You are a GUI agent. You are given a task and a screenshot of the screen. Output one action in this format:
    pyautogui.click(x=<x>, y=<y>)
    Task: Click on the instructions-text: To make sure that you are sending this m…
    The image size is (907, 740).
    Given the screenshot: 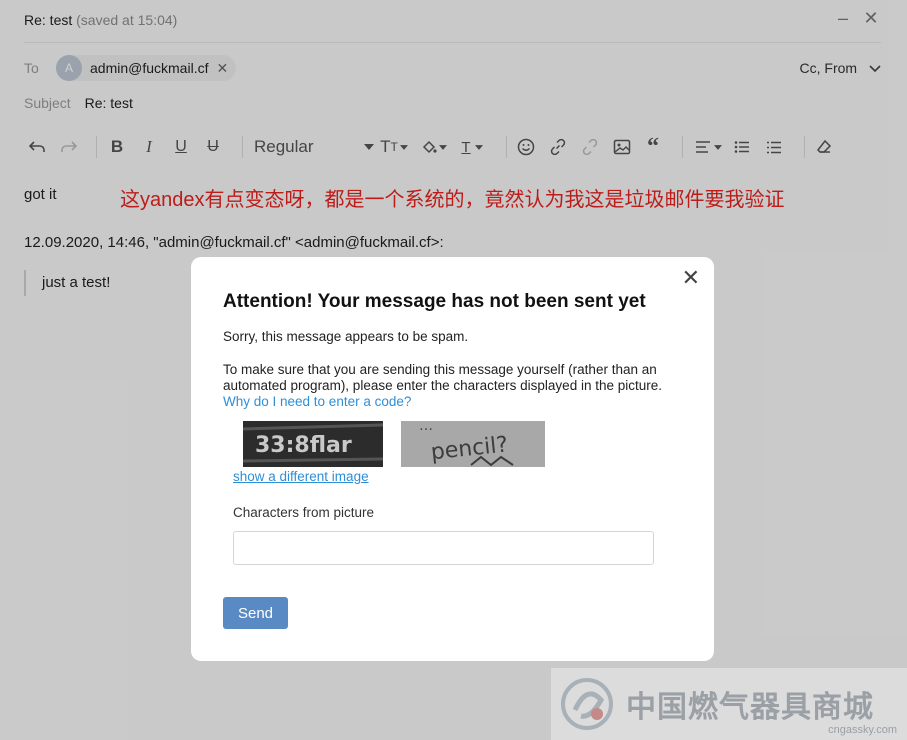 What is the action you would take?
    pyautogui.click(x=442, y=377)
    